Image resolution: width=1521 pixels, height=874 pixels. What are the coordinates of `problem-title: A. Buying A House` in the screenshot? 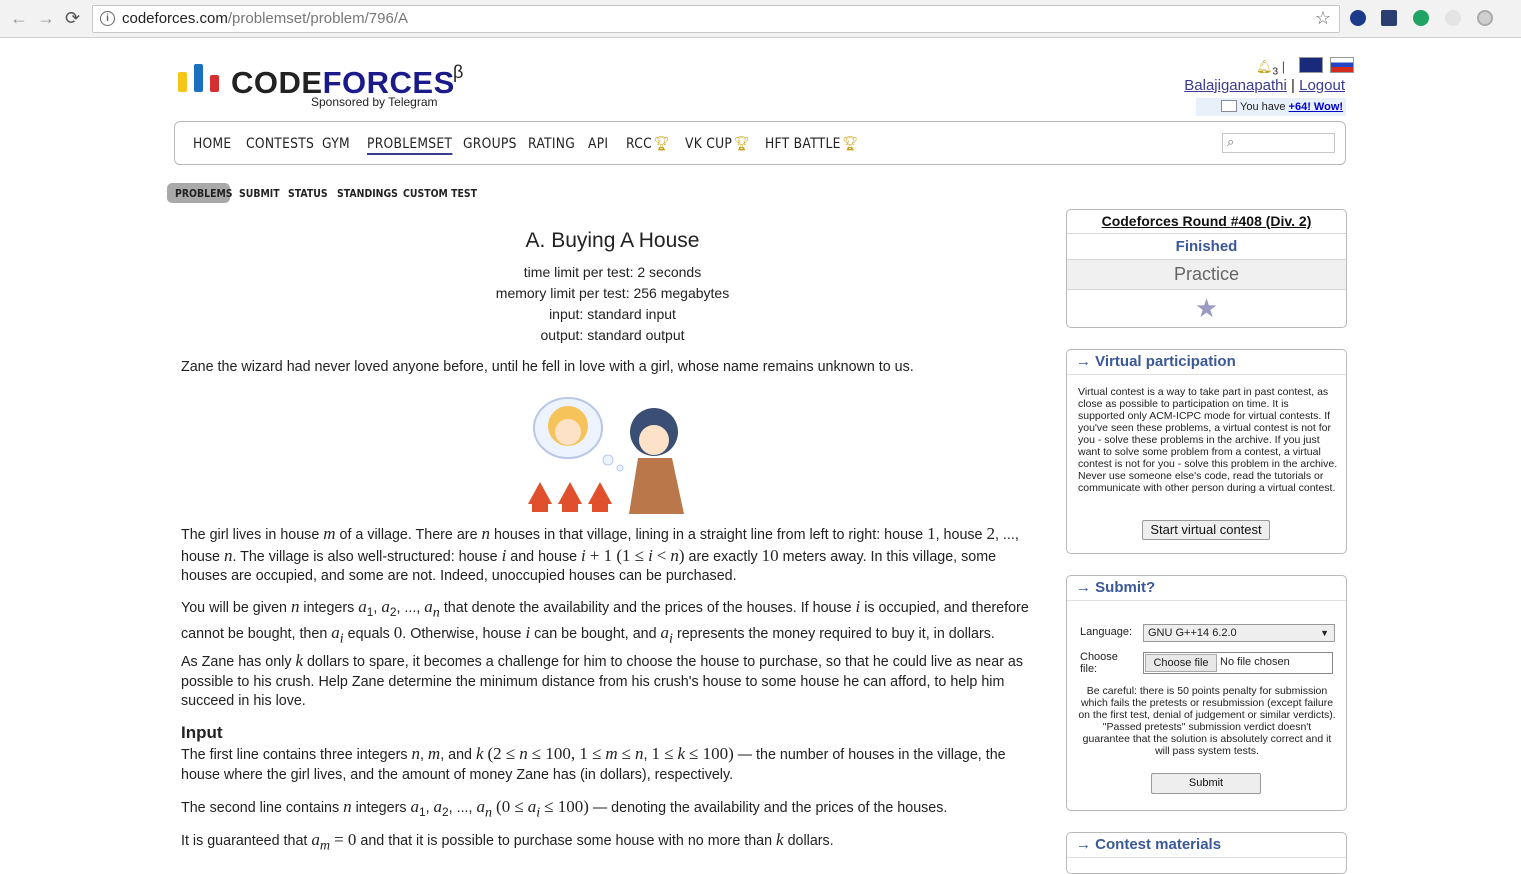 It's located at (612, 240).